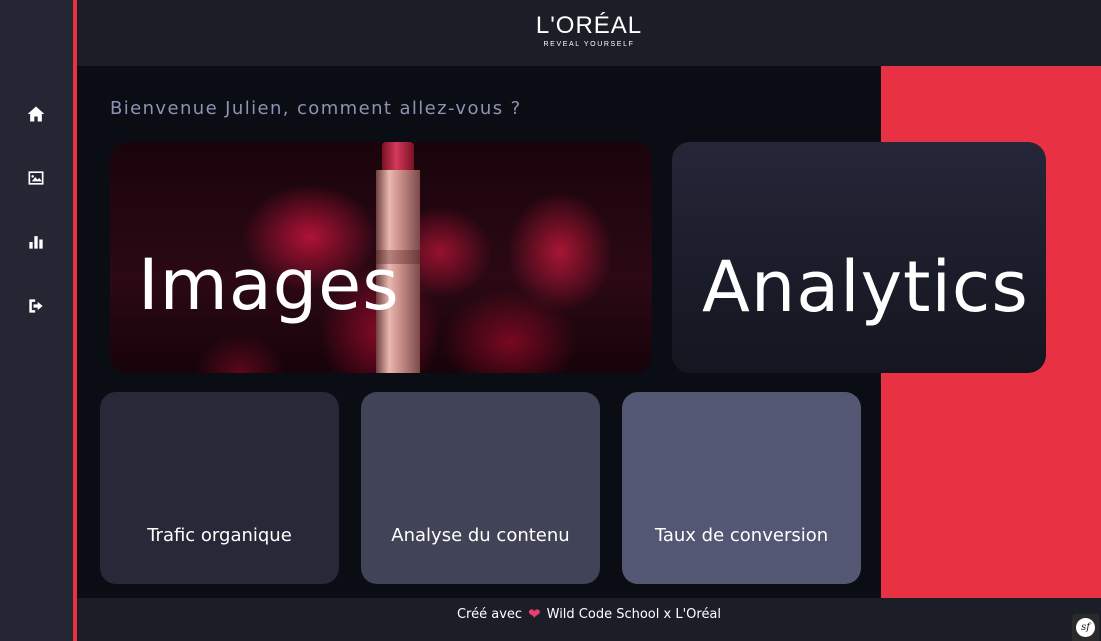 The width and height of the screenshot is (1101, 641). I want to click on metric-card-label: Taux de conversion, so click(741, 535).